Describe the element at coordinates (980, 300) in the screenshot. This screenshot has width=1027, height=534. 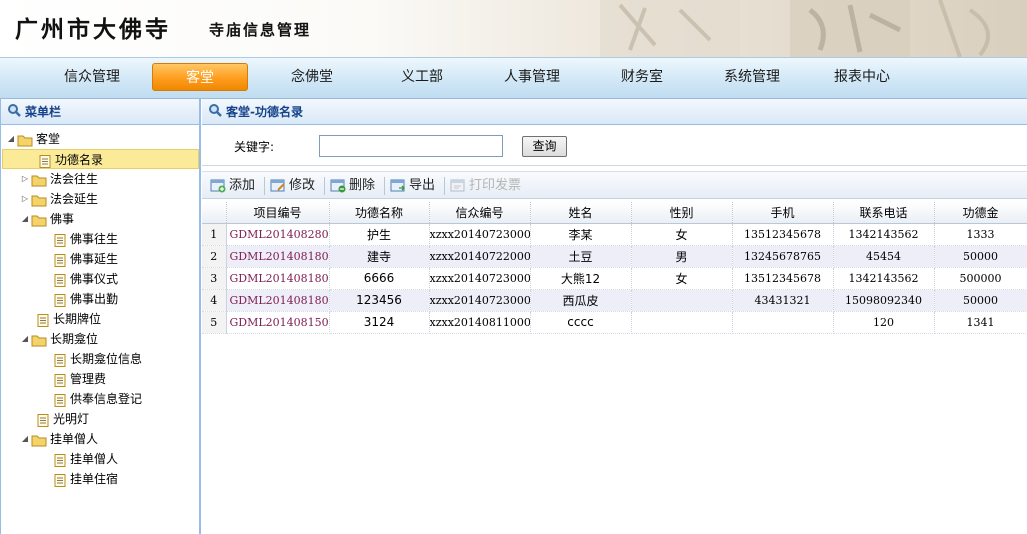
I see `table-cell: 50000` at that location.